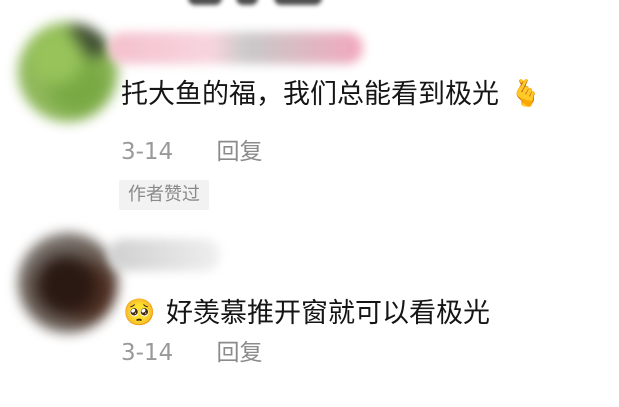 This screenshot has width=619, height=407. What do you see at coordinates (310, 94) in the screenshot?
I see `comment-text-content: 托大鱼的福，我们总能看到极光` at bounding box center [310, 94].